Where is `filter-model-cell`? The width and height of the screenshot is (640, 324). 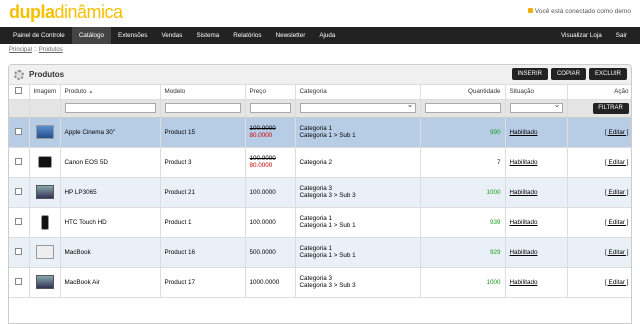
filter-model-cell is located at coordinates (203, 108).